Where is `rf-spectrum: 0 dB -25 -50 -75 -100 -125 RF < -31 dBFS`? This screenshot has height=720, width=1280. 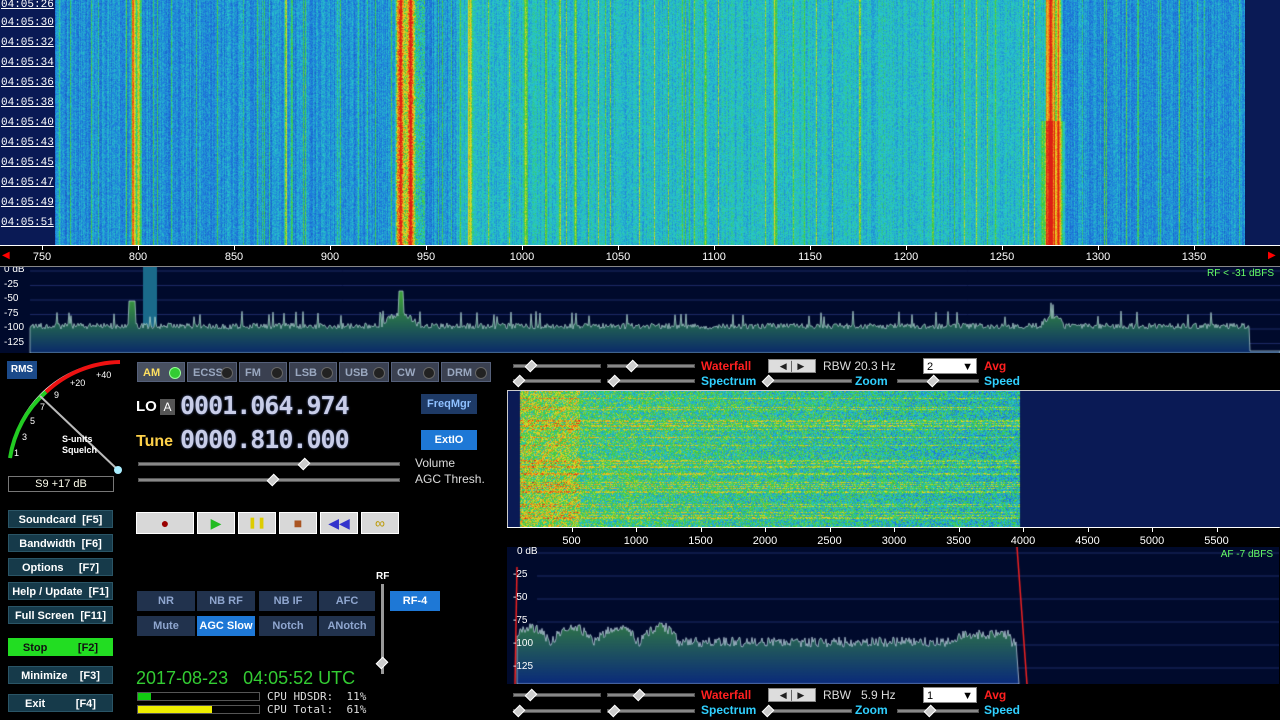 rf-spectrum: 0 dB -25 -50 -75 -100 -125 RF < -31 dBFS is located at coordinates (640, 310).